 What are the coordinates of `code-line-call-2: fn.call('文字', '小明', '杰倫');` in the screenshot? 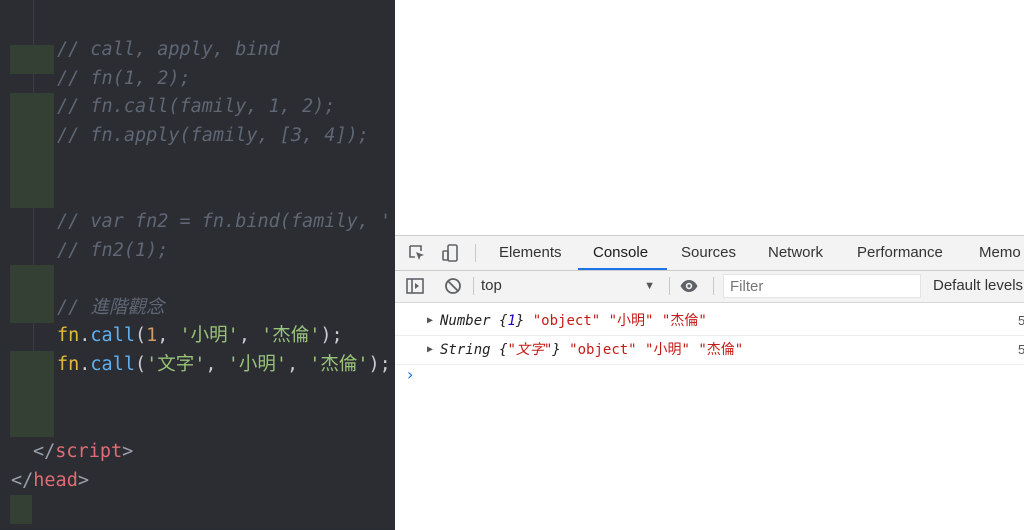 It's located at (197, 393).